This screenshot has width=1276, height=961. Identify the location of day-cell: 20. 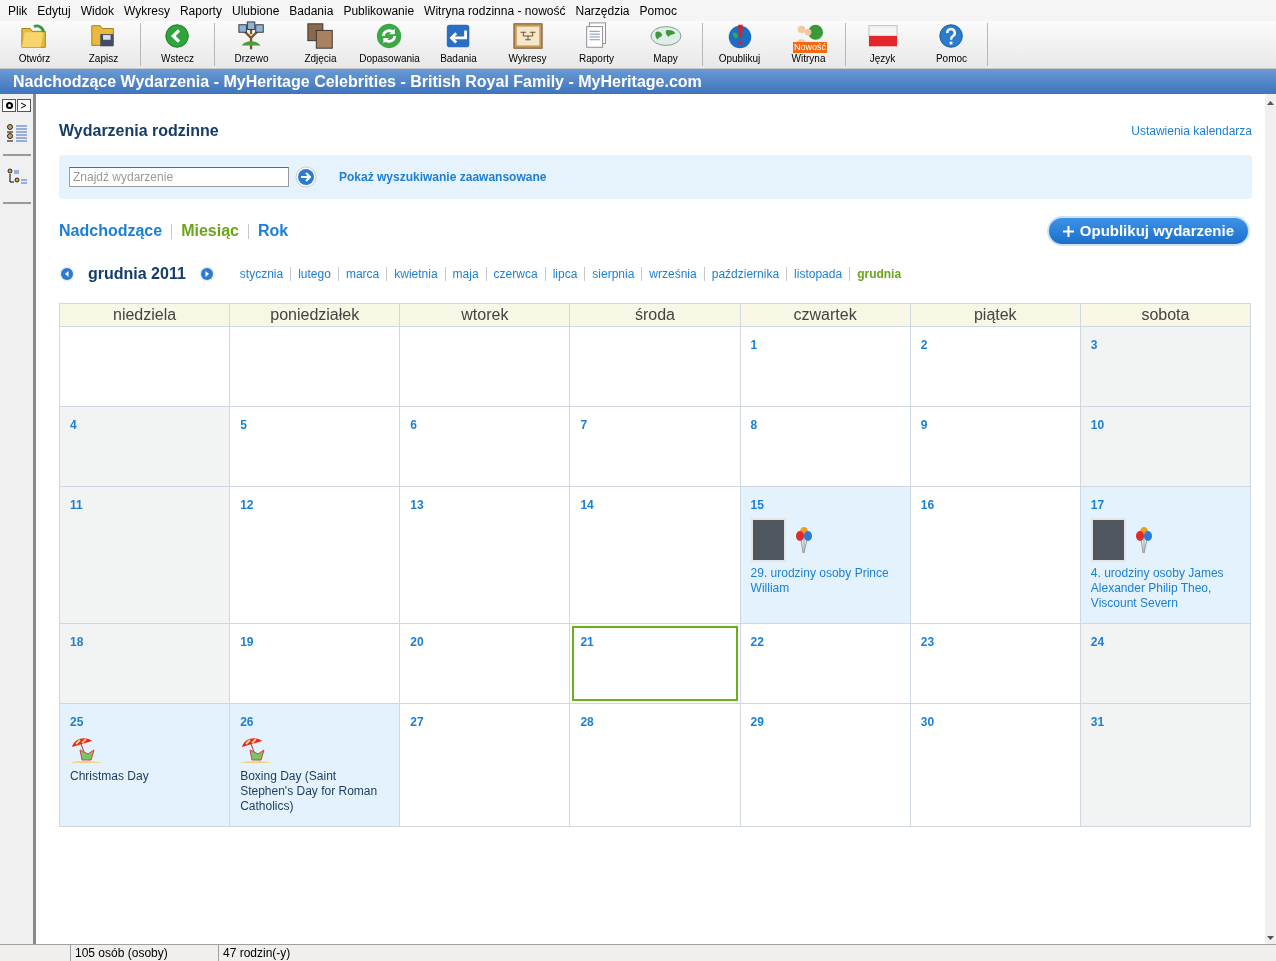
(485, 664).